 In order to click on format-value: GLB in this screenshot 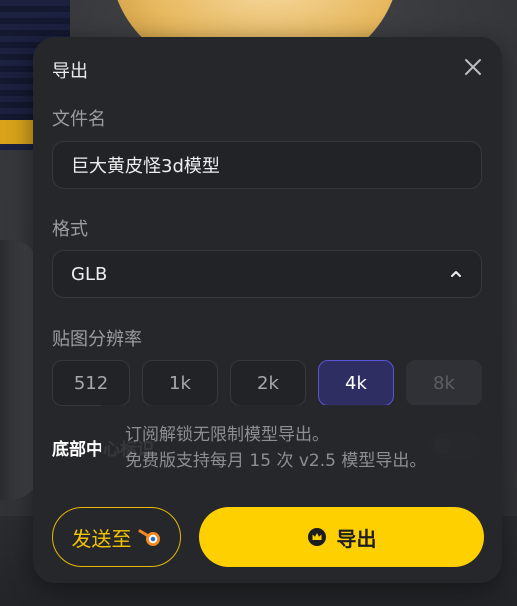, I will do `click(89, 274)`.